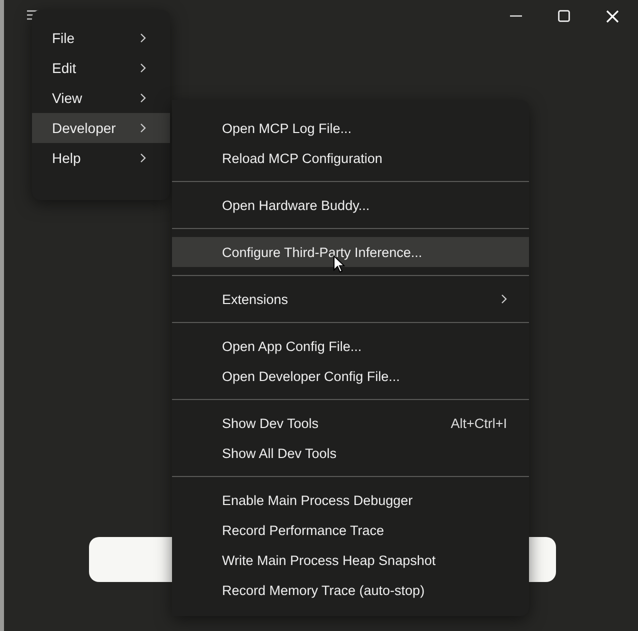  What do you see at coordinates (350, 453) in the screenshot?
I see `menu-item: Show All Dev Tools` at bounding box center [350, 453].